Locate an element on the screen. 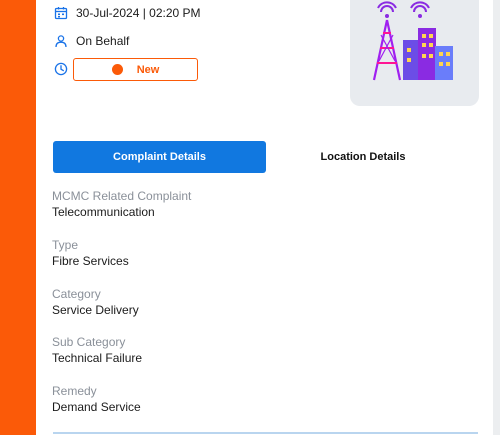 This screenshot has width=500, height=435. status-text: New is located at coordinates (148, 69).